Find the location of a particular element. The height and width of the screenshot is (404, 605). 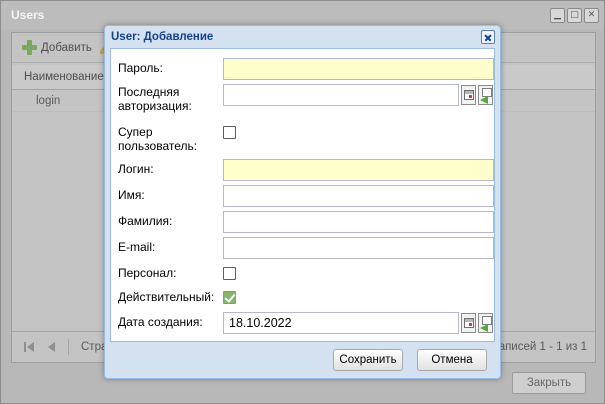

last-auth-calendar-button is located at coordinates (468, 95).